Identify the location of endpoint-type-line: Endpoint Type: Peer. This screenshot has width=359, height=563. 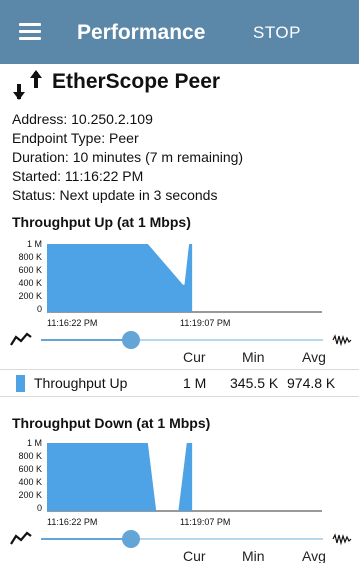
(75, 138).